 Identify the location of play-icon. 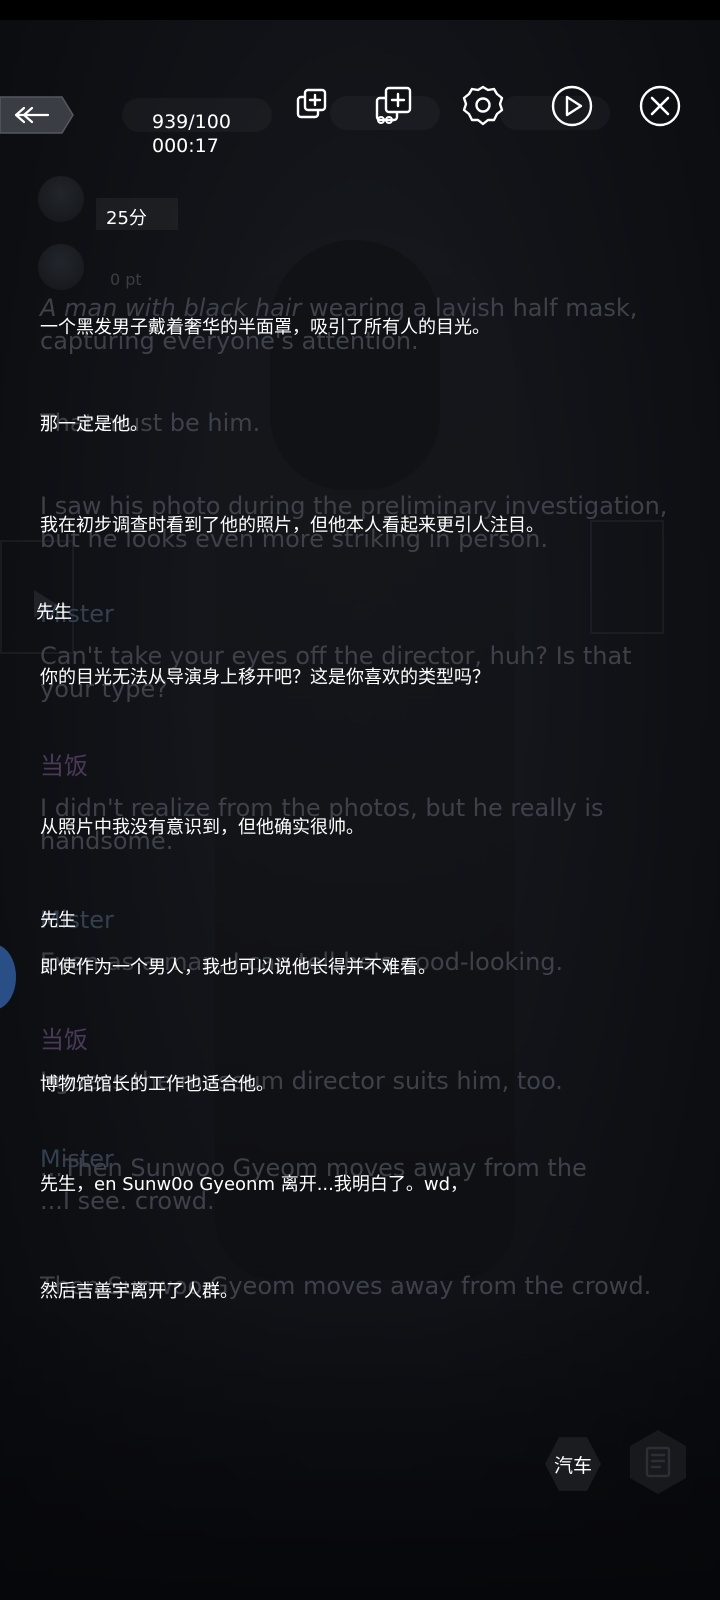
(572, 106).